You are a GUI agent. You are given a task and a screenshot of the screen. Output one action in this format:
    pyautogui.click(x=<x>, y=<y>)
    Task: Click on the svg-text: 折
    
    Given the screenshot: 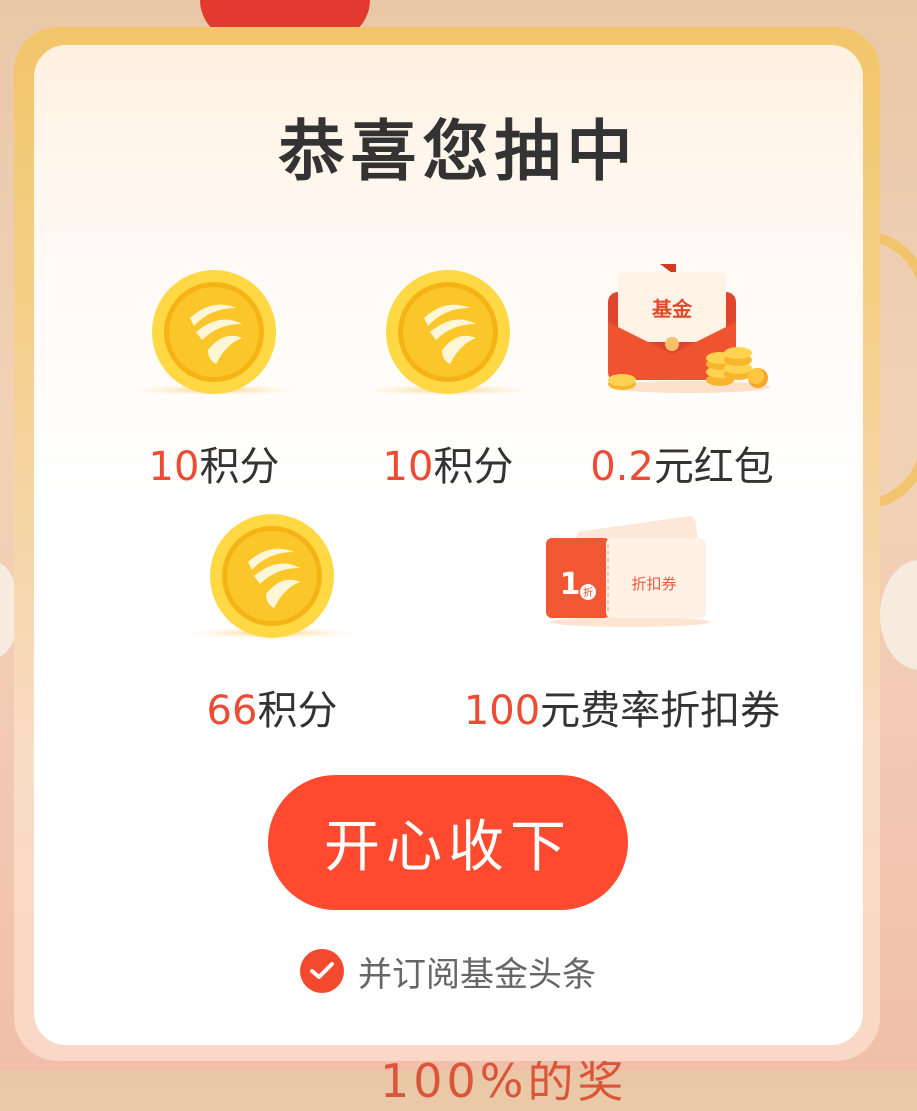 What is the action you would take?
    pyautogui.click(x=588, y=592)
    